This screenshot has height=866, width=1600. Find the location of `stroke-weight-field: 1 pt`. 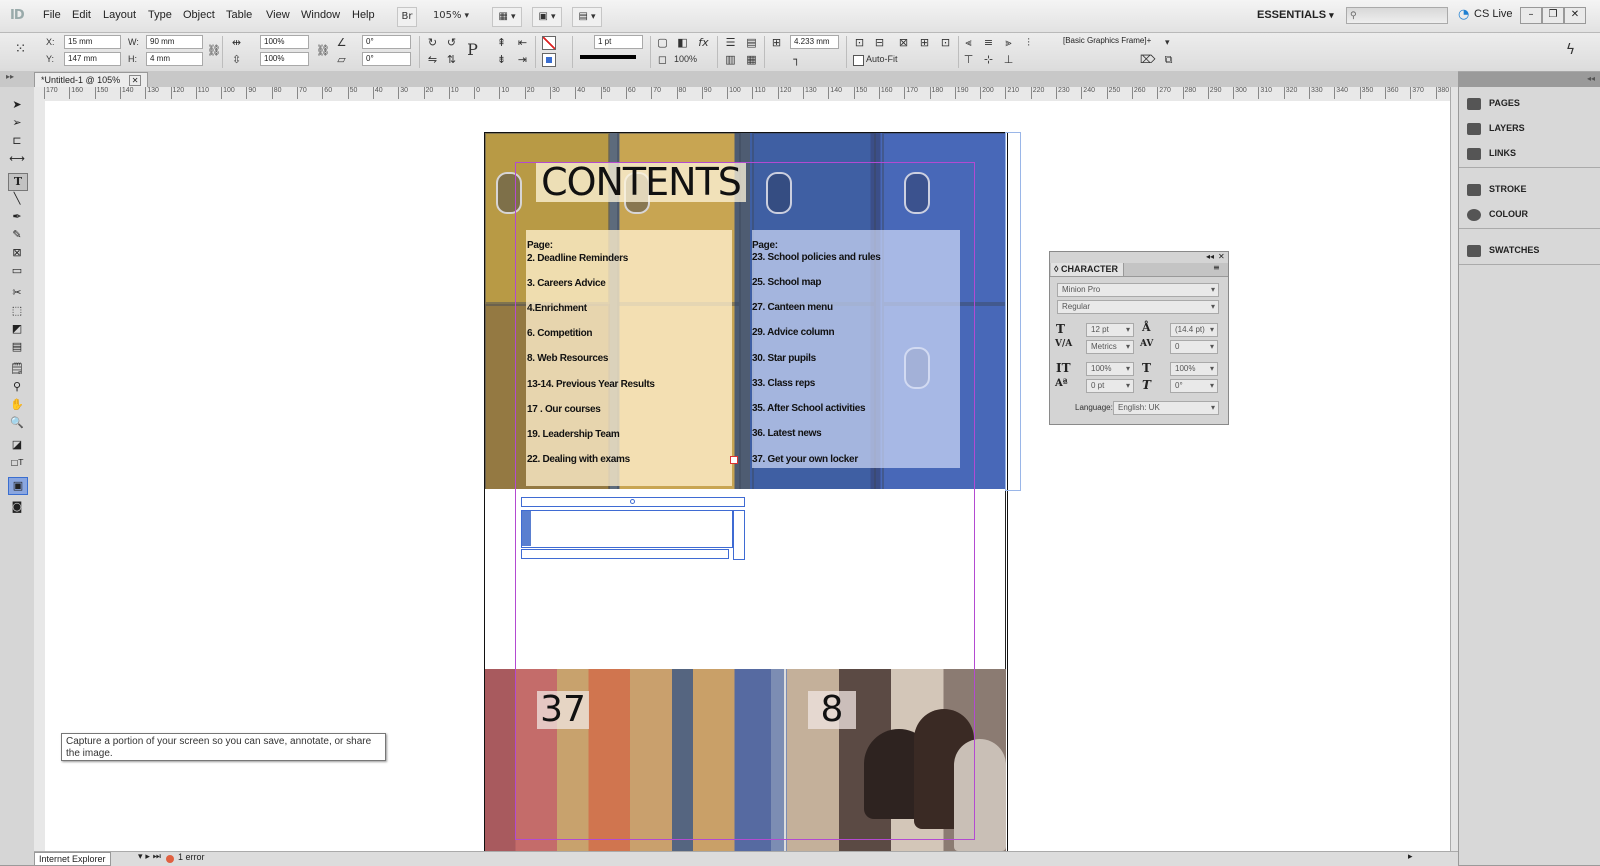

stroke-weight-field: 1 pt is located at coordinates (618, 42).